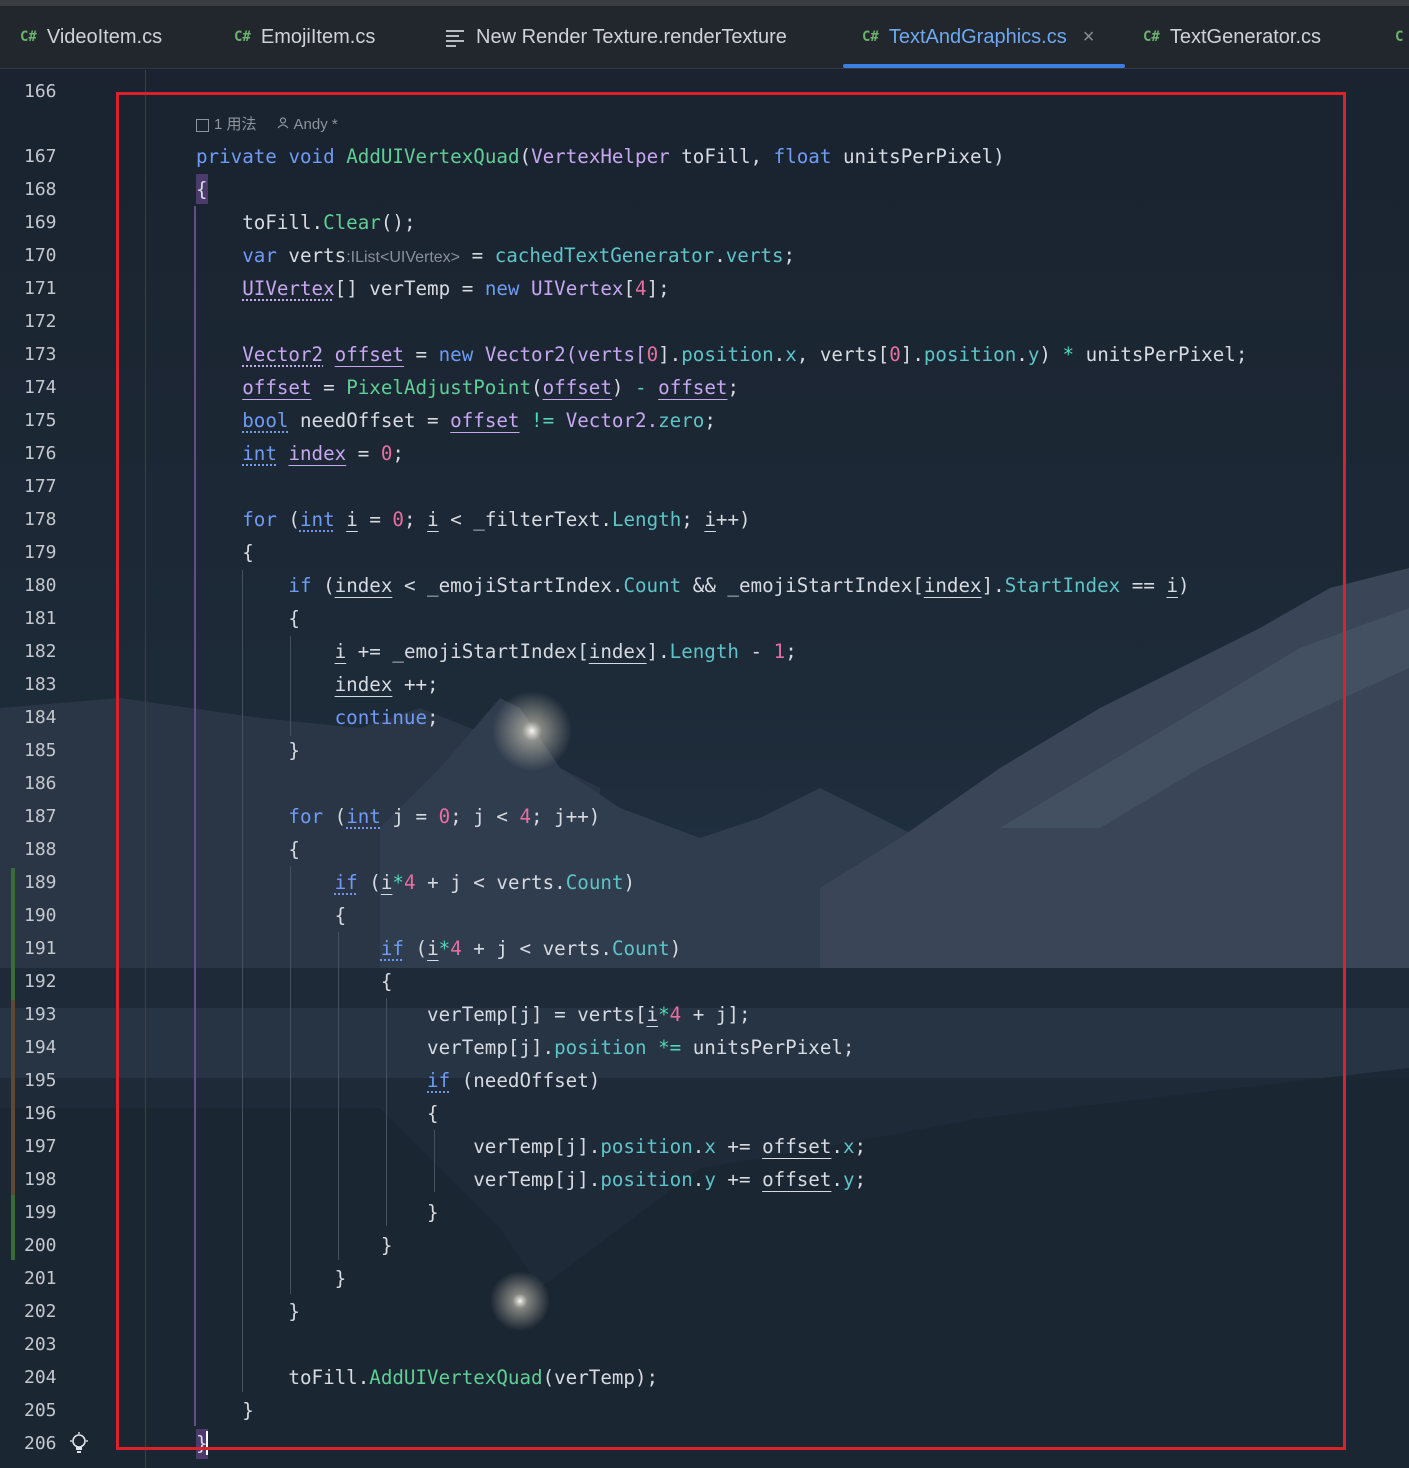 This screenshot has width=1409, height=1468. Describe the element at coordinates (456, 288) in the screenshot. I see `code-line: UIVertex[] verTemp = new UIVertex[4];` at that location.